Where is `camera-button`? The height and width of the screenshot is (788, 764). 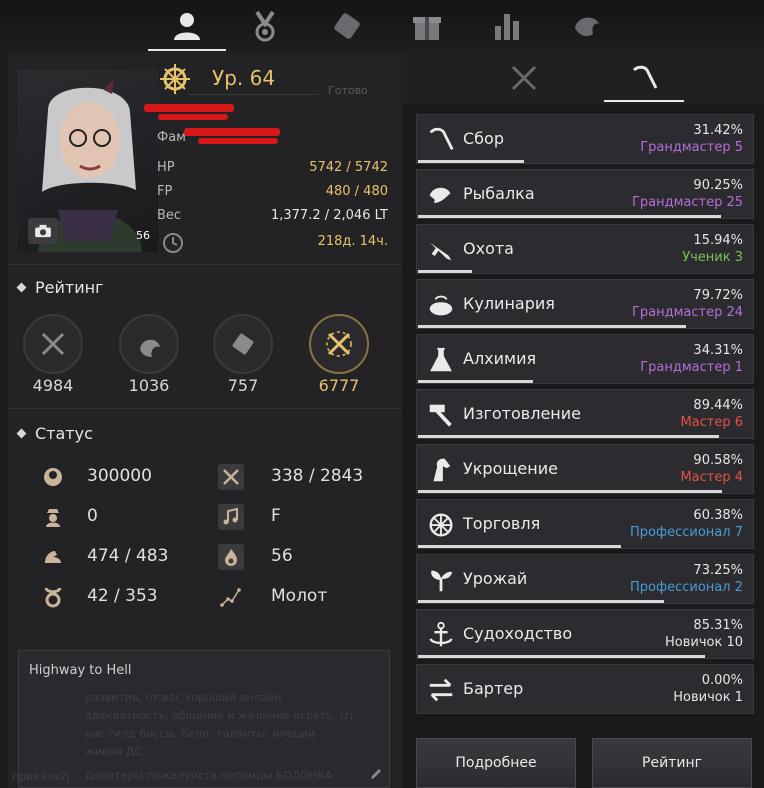 camera-button is located at coordinates (43, 231).